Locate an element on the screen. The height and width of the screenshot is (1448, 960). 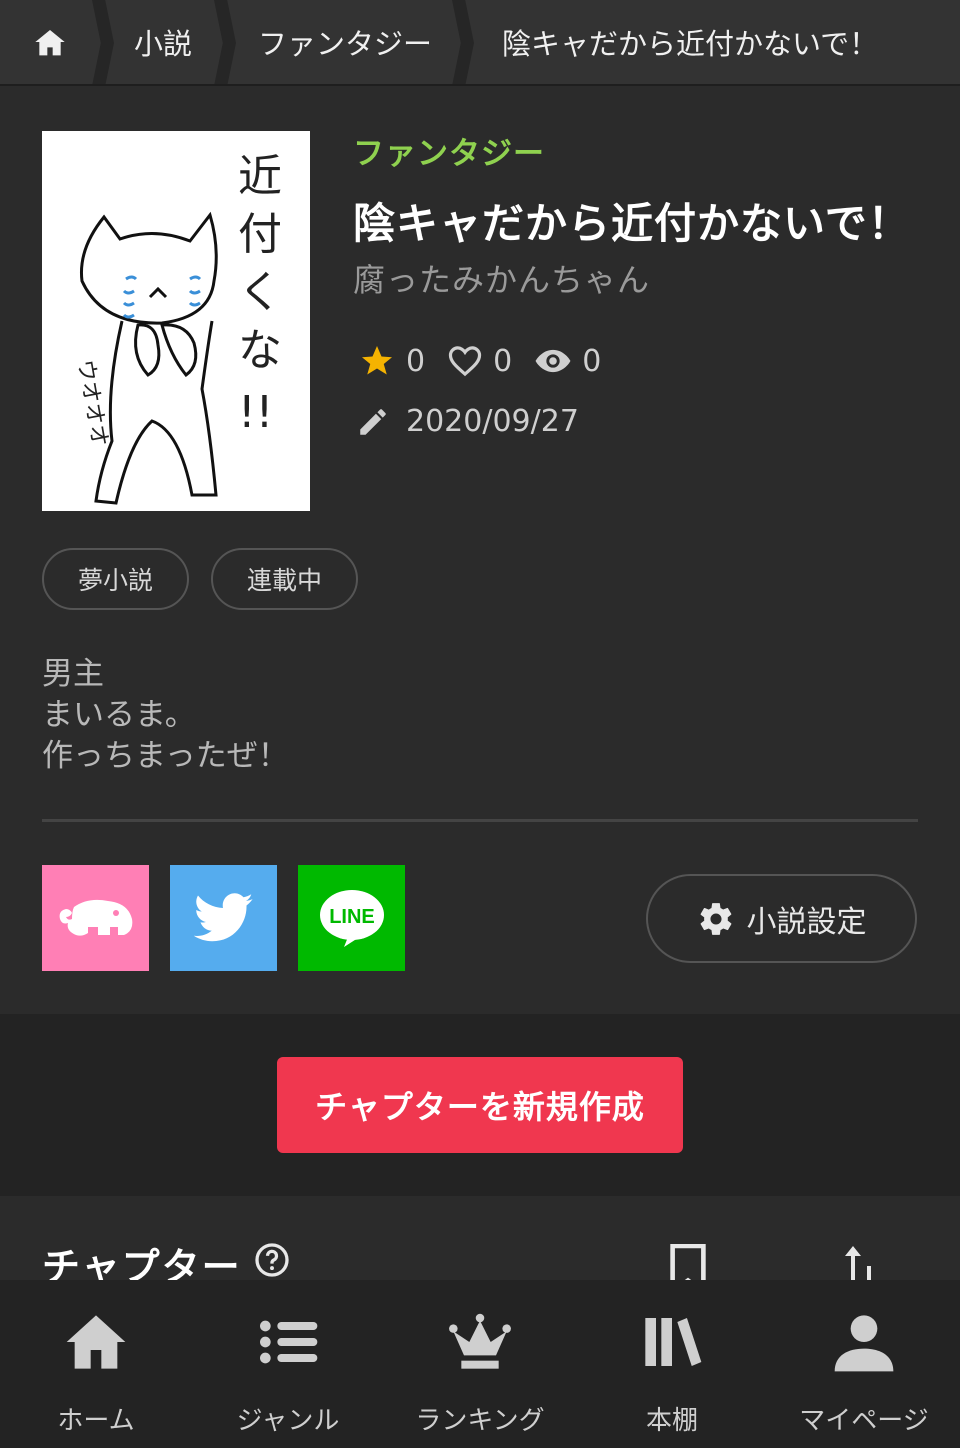
divider is located at coordinates (480, 820).